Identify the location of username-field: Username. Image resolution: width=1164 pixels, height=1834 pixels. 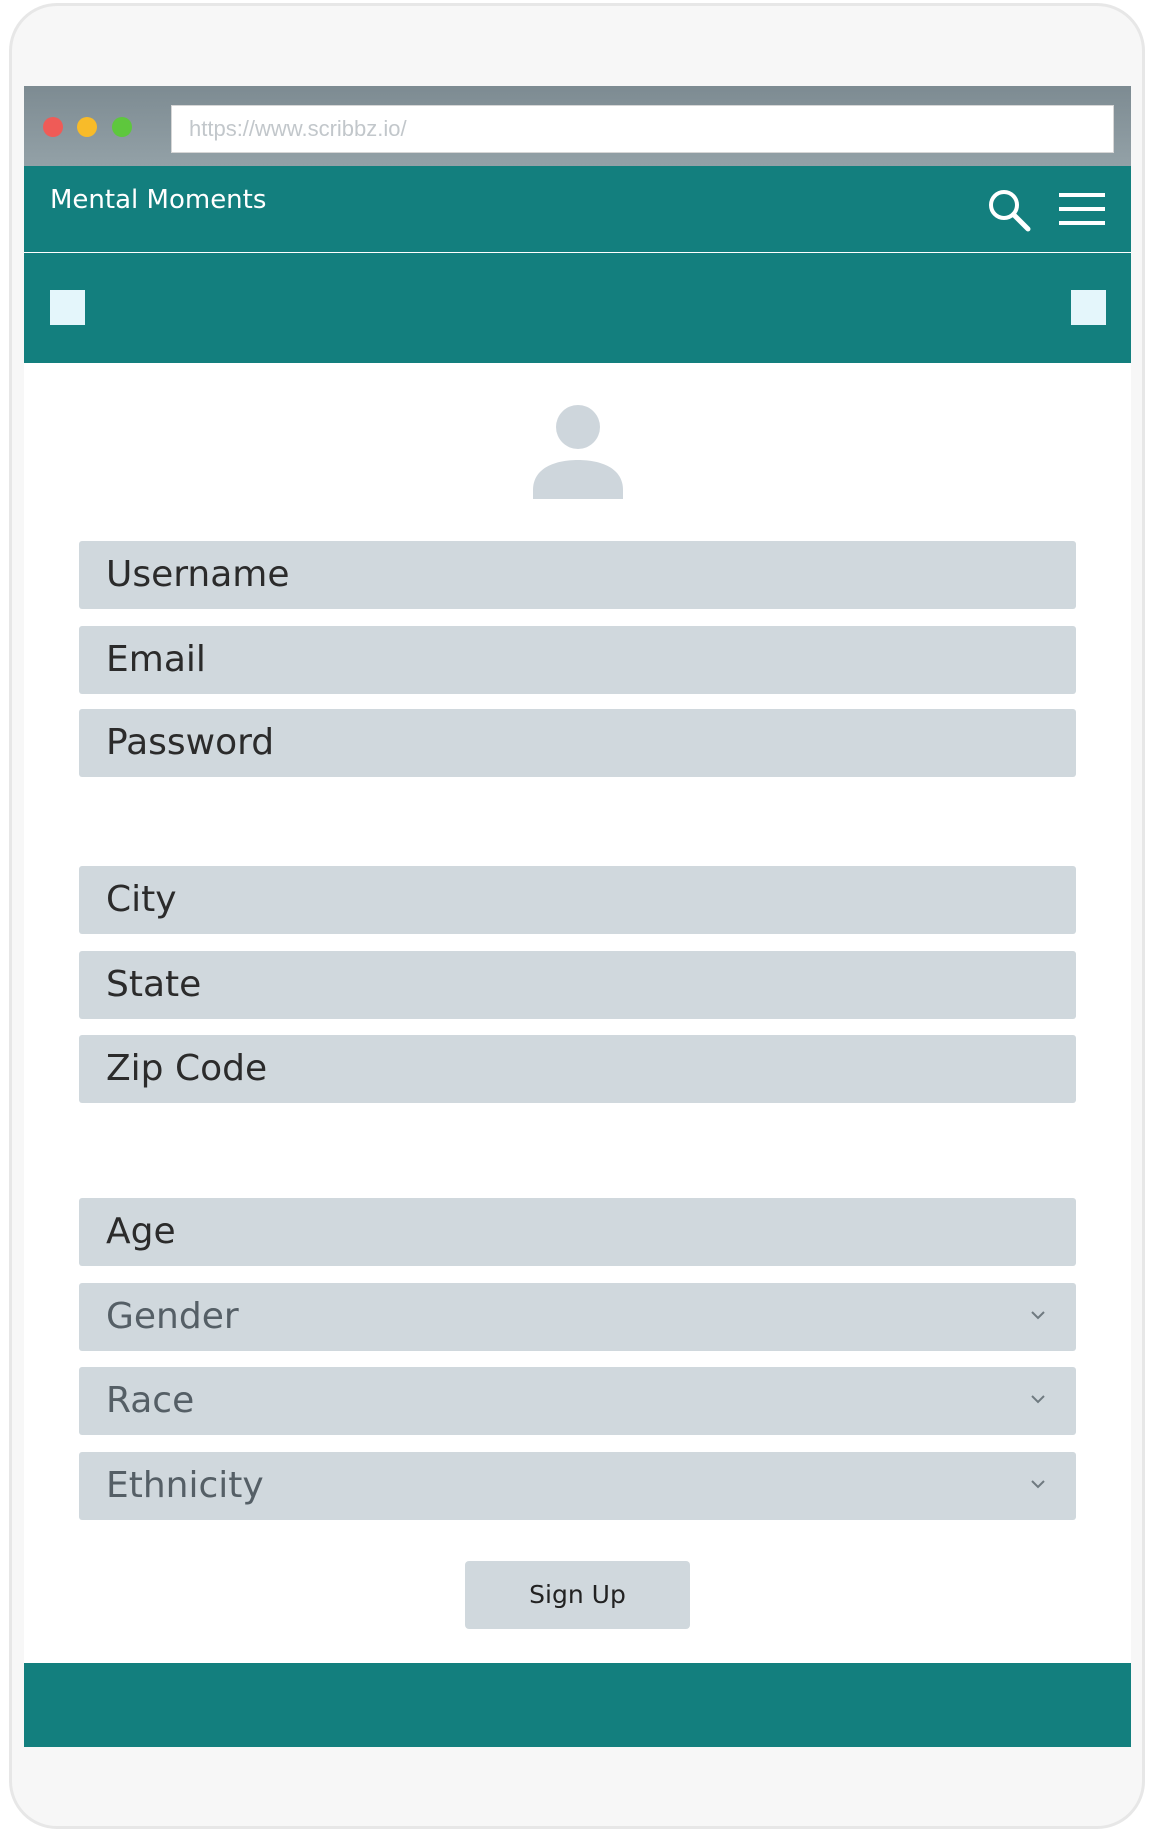
(577, 575).